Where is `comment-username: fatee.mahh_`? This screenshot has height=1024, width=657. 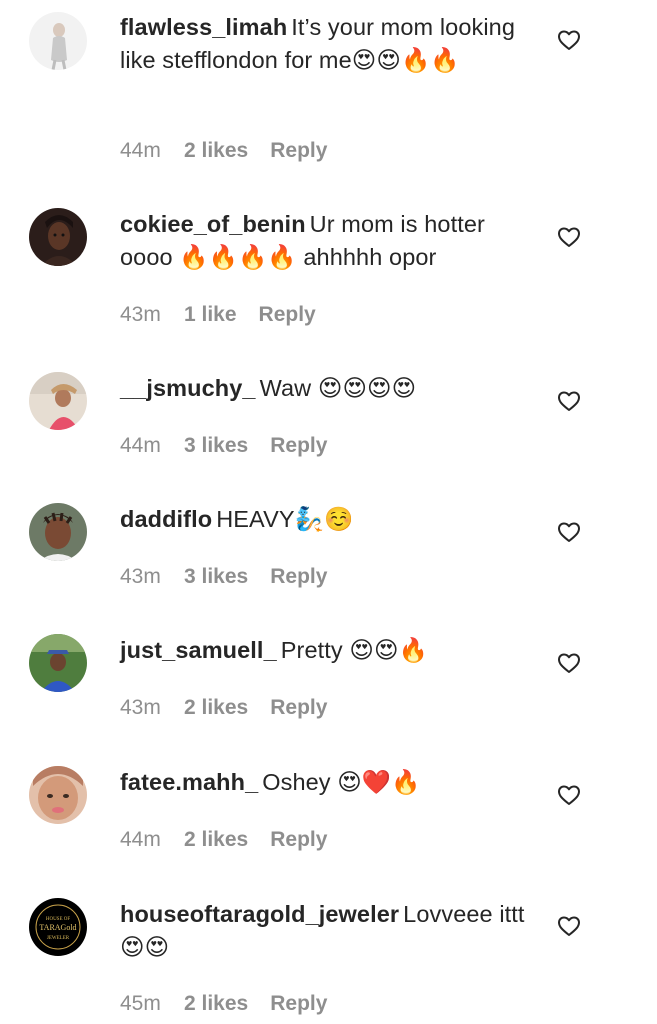
comment-username: fatee.mahh_ is located at coordinates (189, 782).